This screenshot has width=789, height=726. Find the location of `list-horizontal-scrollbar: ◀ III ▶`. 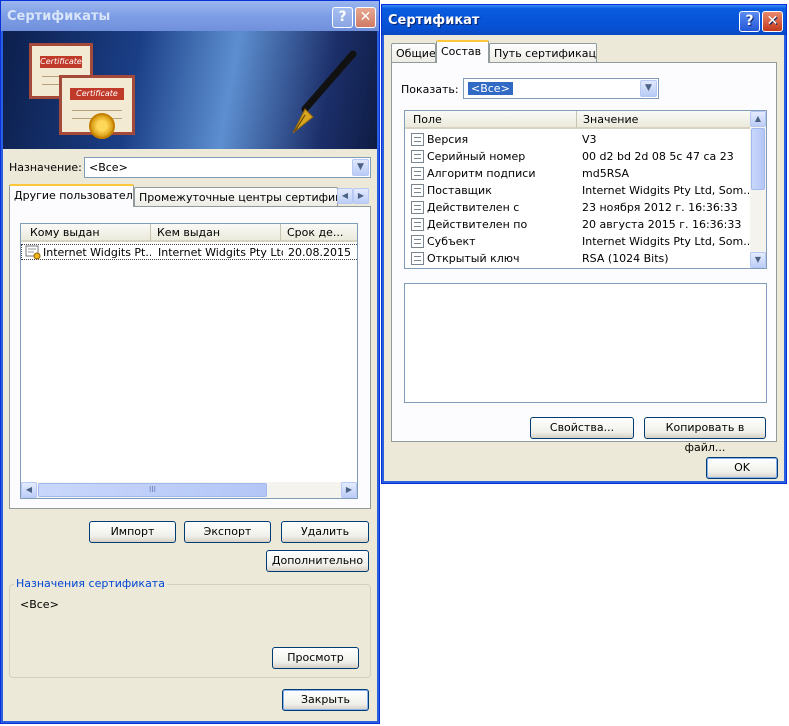

list-horizontal-scrollbar: ◀ III ▶ is located at coordinates (189, 490).